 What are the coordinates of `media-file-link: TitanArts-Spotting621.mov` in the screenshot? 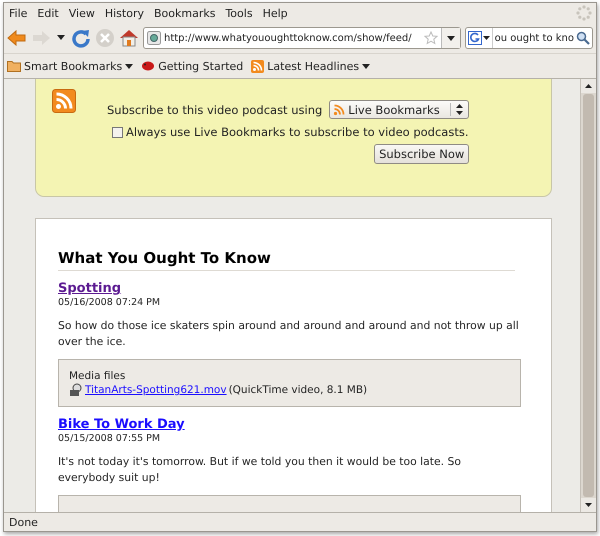 It's located at (156, 390).